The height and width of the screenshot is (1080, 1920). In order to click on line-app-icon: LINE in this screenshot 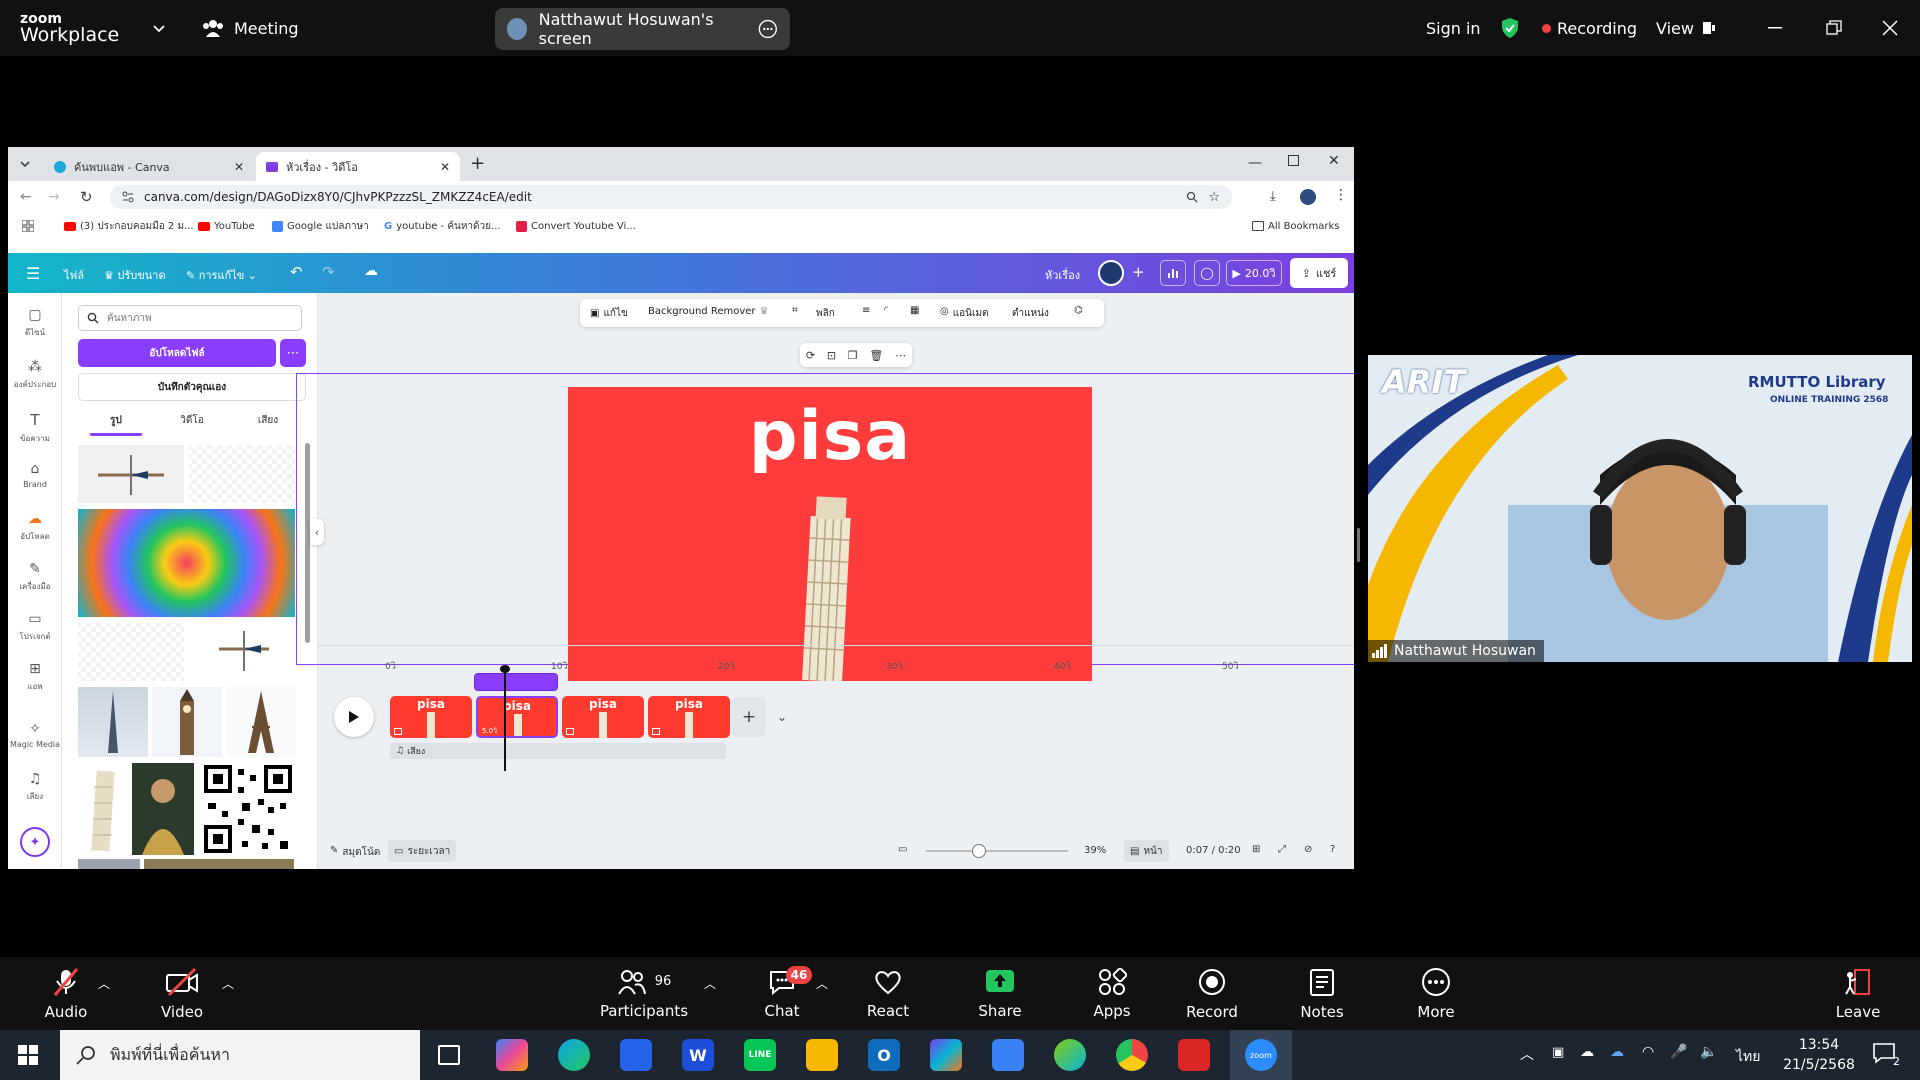, I will do `click(760, 1055)`.